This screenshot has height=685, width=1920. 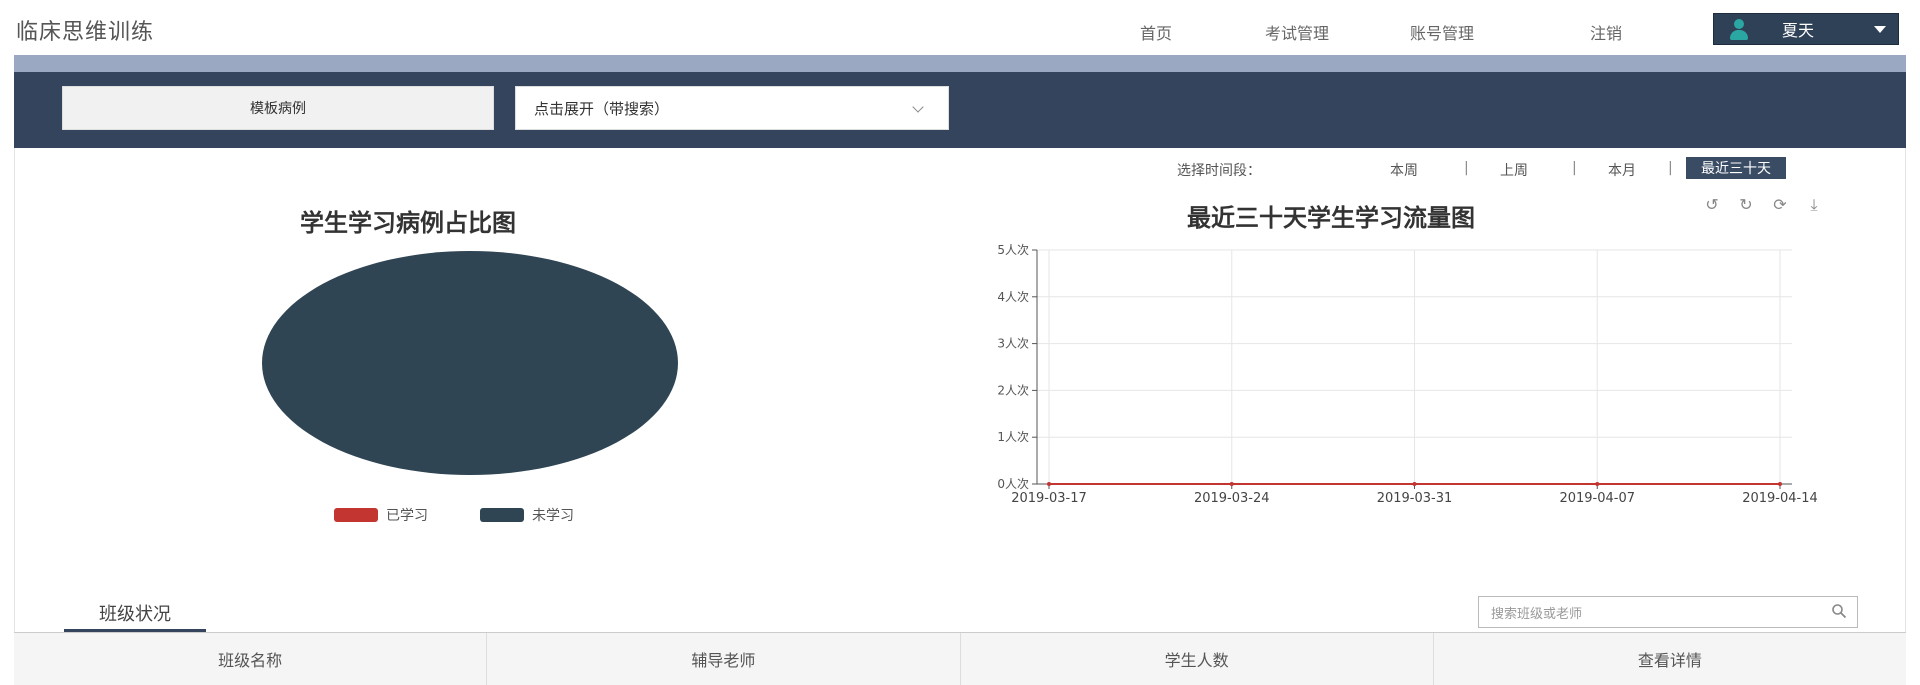 I want to click on x-tick-label: 2019-04-14, so click(x=1780, y=498).